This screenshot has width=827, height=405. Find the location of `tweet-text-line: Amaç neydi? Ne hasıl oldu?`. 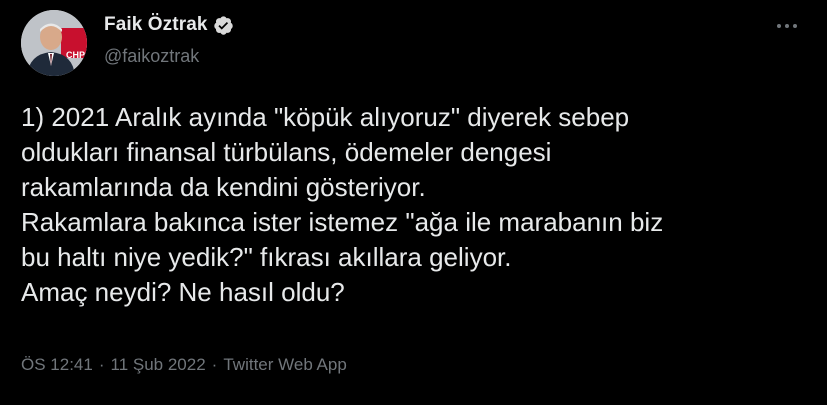

tweet-text-line: Amaç neydi? Ne hasıl oldu? is located at coordinates (183, 292).